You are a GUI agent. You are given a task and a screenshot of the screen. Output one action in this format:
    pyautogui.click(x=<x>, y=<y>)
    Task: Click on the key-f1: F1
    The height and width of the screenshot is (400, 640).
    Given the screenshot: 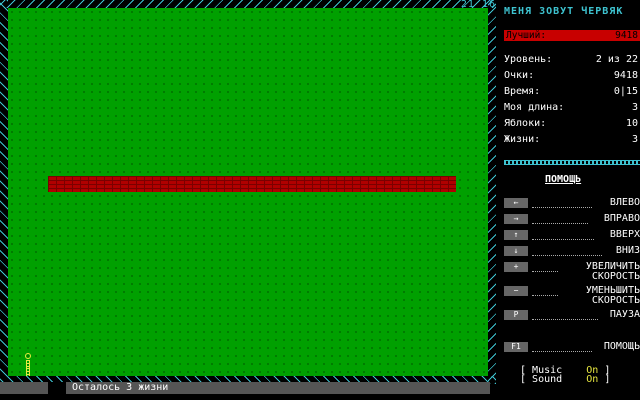 What is the action you would take?
    pyautogui.click(x=516, y=347)
    